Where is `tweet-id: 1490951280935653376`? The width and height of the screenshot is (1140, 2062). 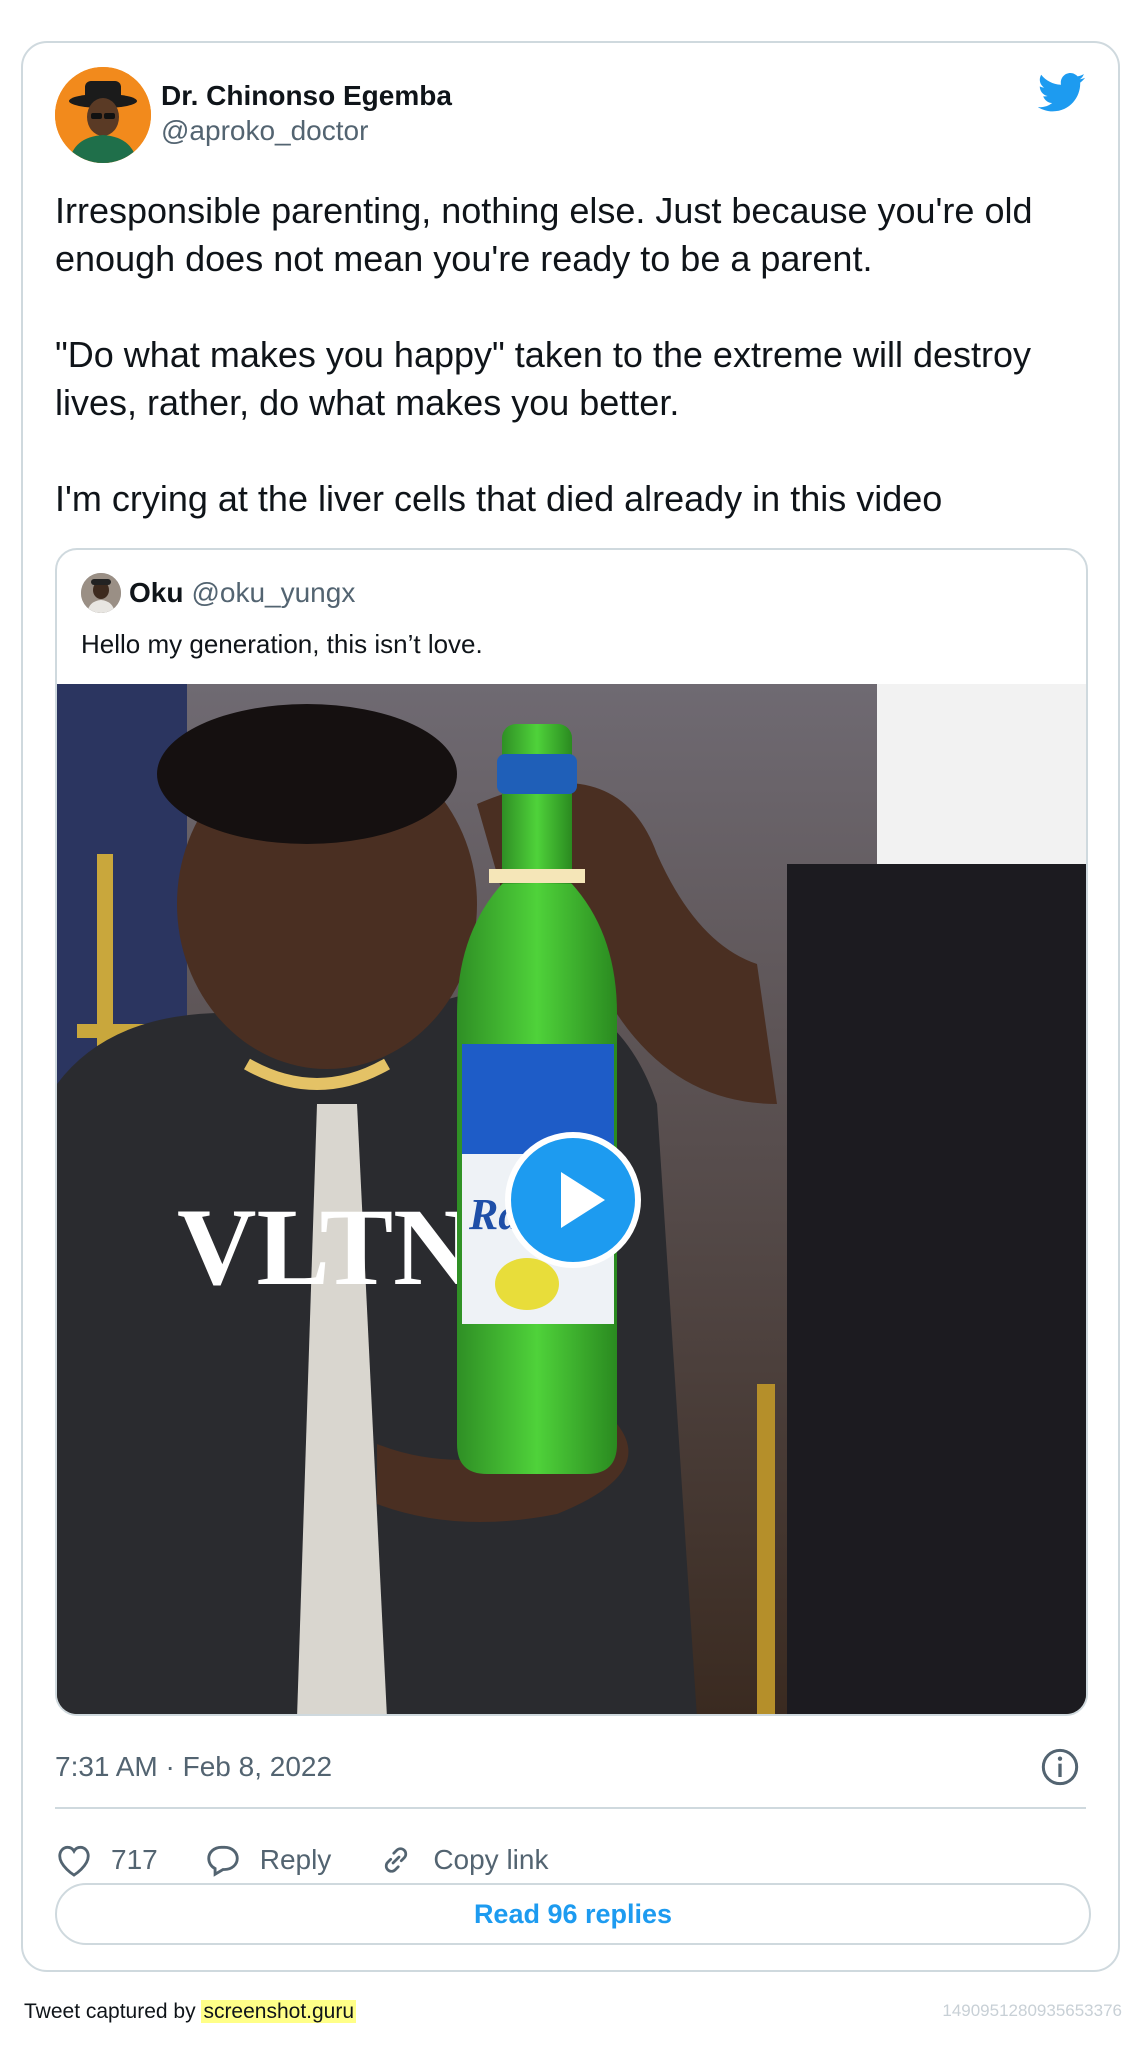 tweet-id: 1490951280935653376 is located at coordinates (1032, 2010).